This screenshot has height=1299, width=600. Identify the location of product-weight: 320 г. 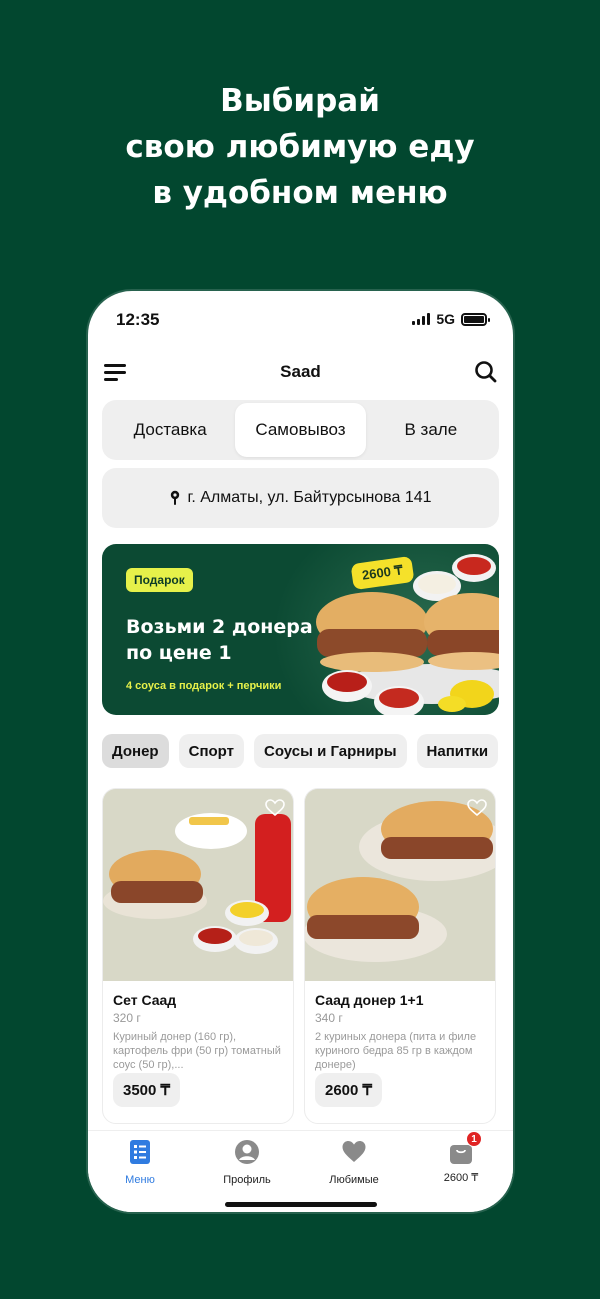
(127, 1018).